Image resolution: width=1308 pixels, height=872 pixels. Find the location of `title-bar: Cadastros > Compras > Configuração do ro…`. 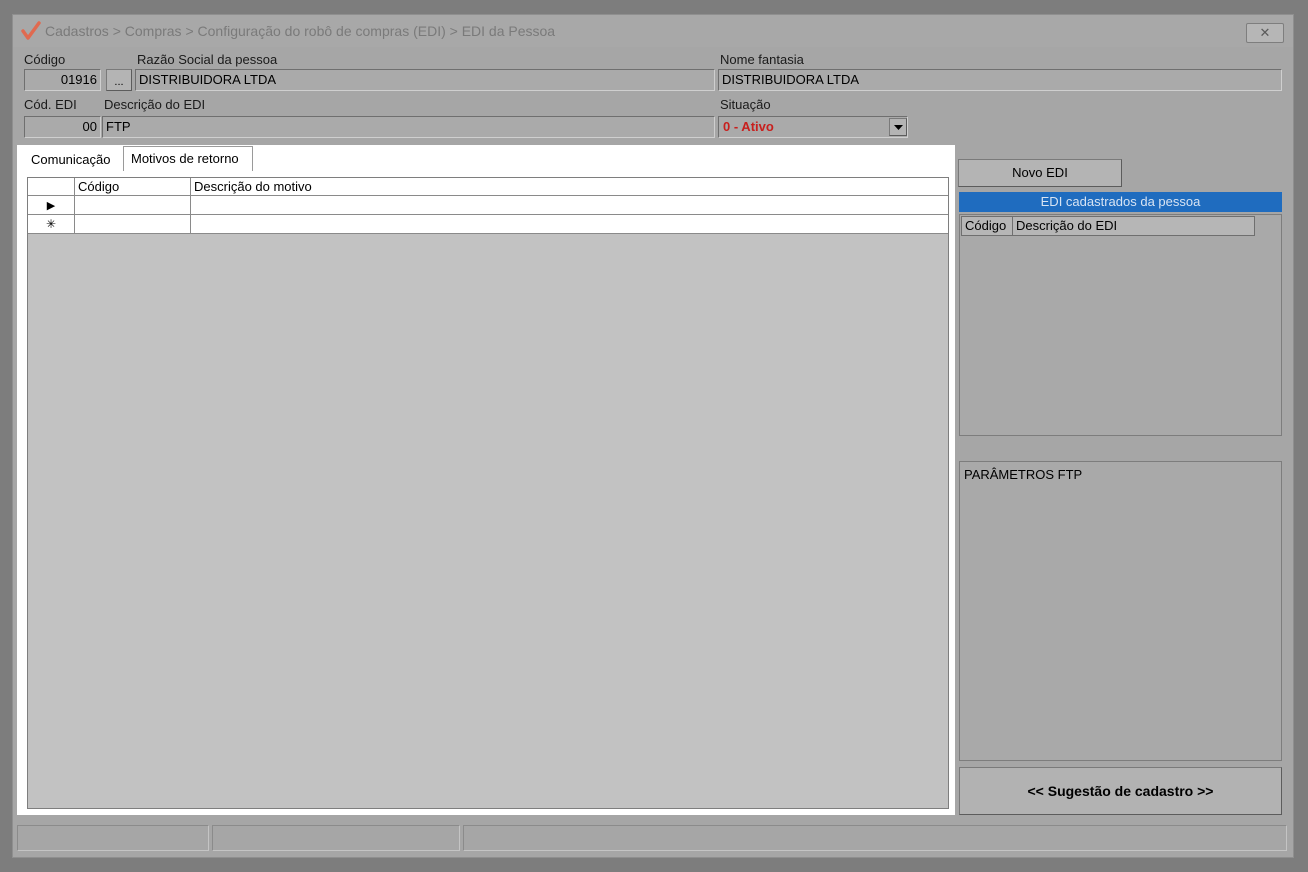

title-bar: Cadastros > Compras > Configuração do ro… is located at coordinates (653, 31).